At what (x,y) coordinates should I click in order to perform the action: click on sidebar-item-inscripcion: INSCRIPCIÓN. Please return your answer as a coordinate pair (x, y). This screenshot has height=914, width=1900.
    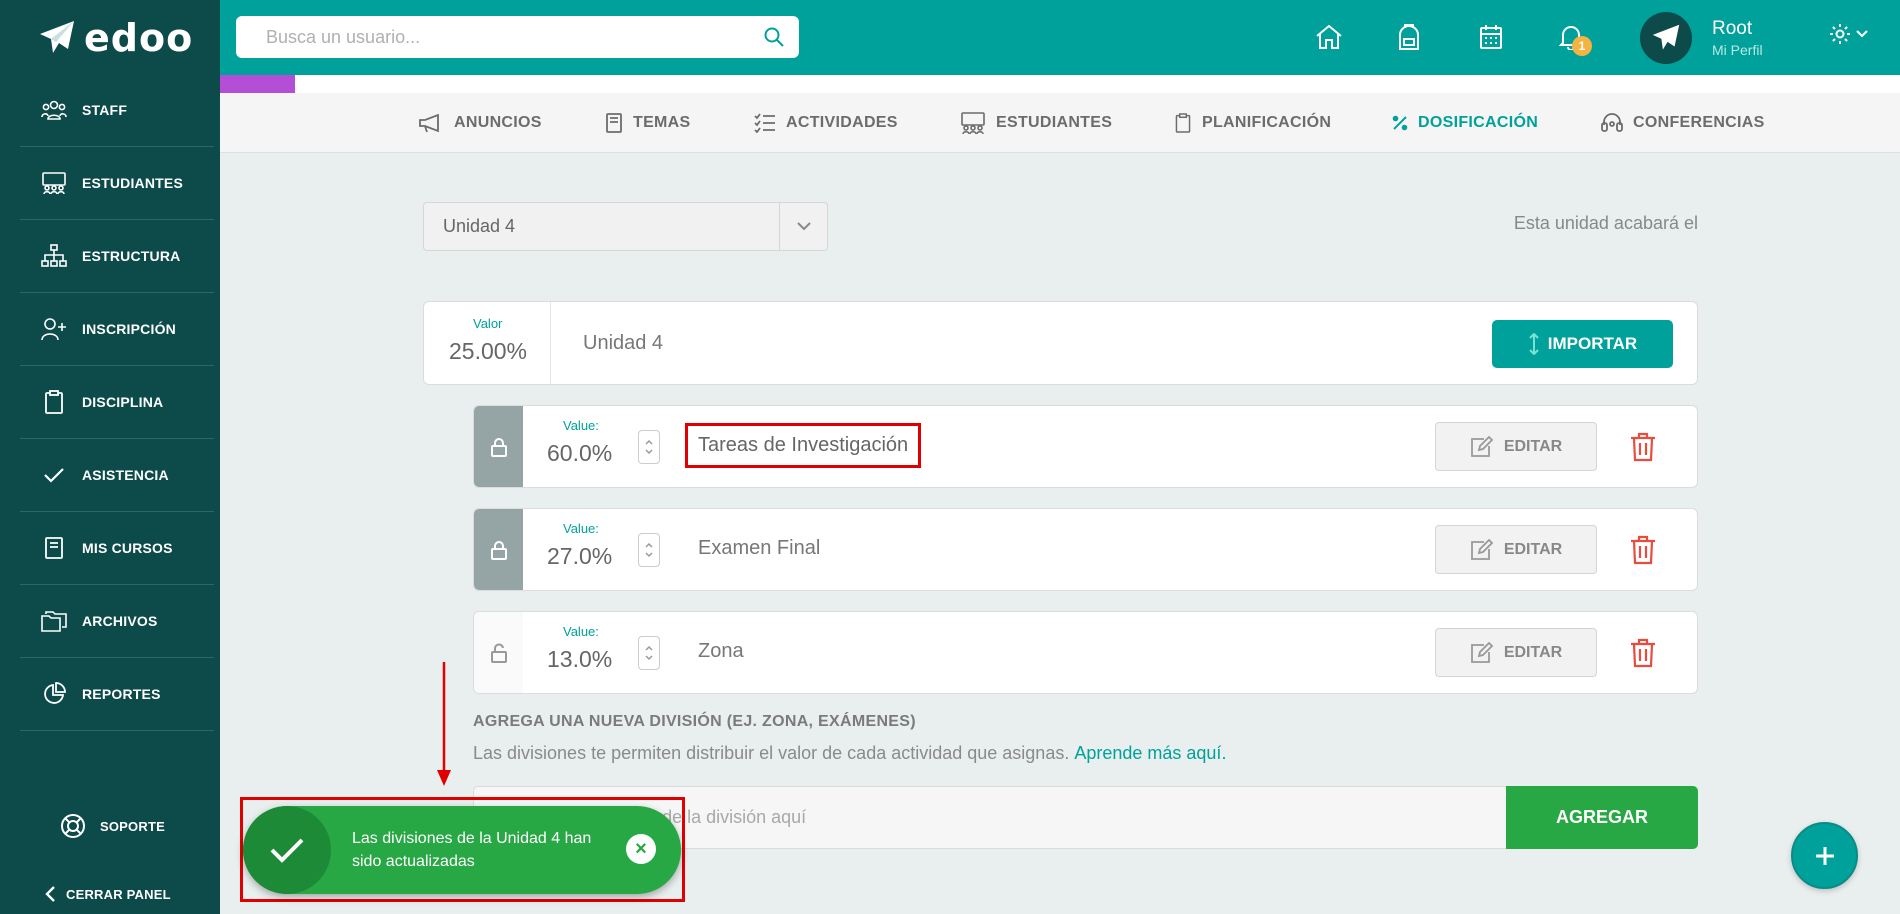
    Looking at the image, I should click on (117, 329).